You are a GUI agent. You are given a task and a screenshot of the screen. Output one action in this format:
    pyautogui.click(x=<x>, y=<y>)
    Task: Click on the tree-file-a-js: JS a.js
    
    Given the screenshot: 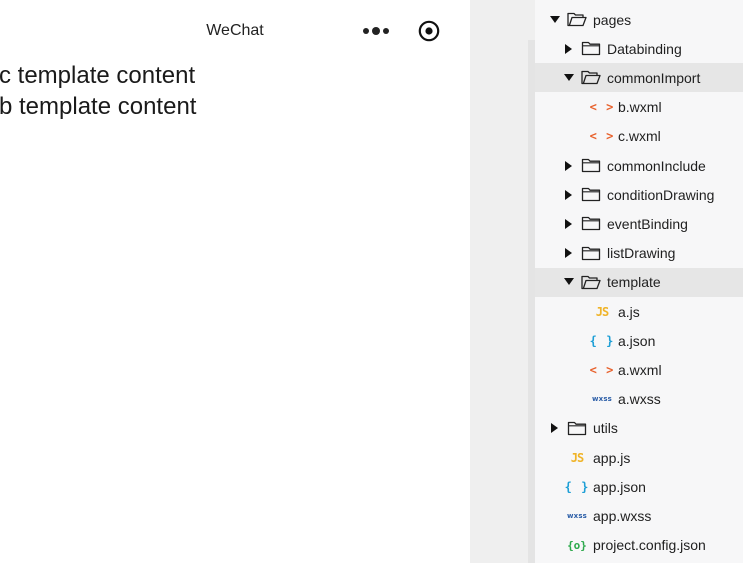 What is the action you would take?
    pyautogui.click(x=639, y=311)
    